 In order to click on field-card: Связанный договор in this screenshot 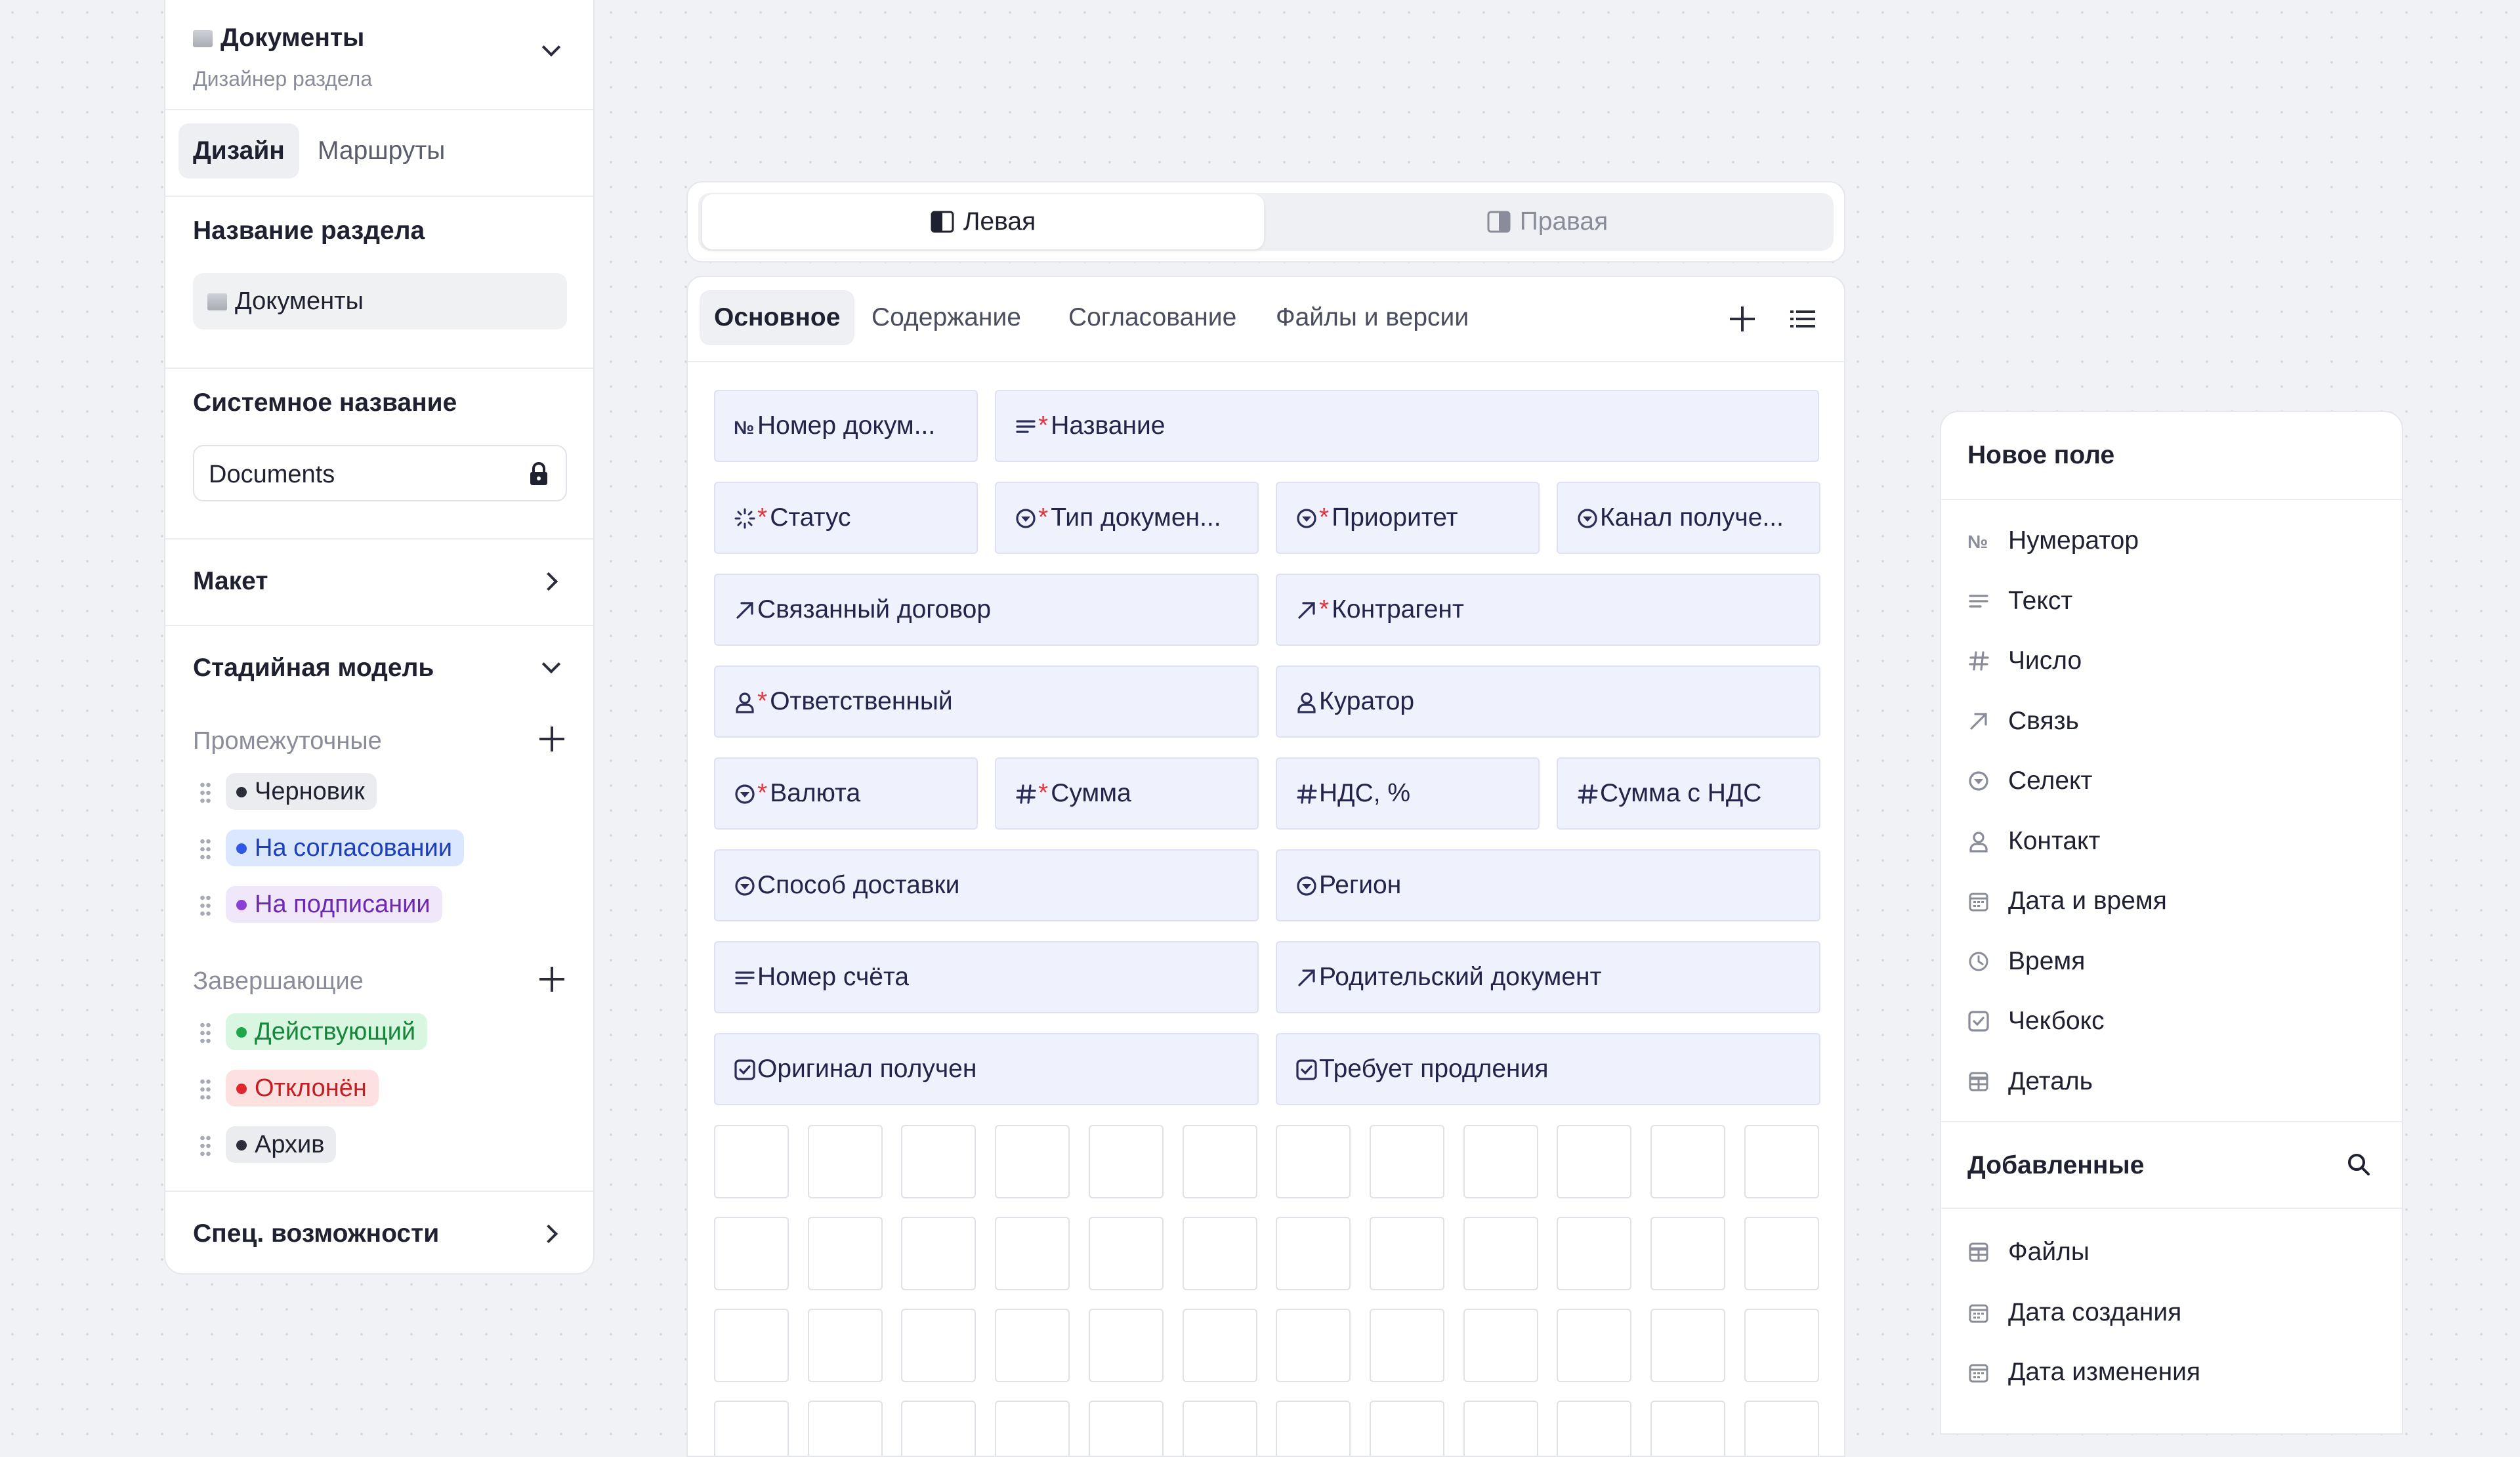, I will do `click(986, 610)`.